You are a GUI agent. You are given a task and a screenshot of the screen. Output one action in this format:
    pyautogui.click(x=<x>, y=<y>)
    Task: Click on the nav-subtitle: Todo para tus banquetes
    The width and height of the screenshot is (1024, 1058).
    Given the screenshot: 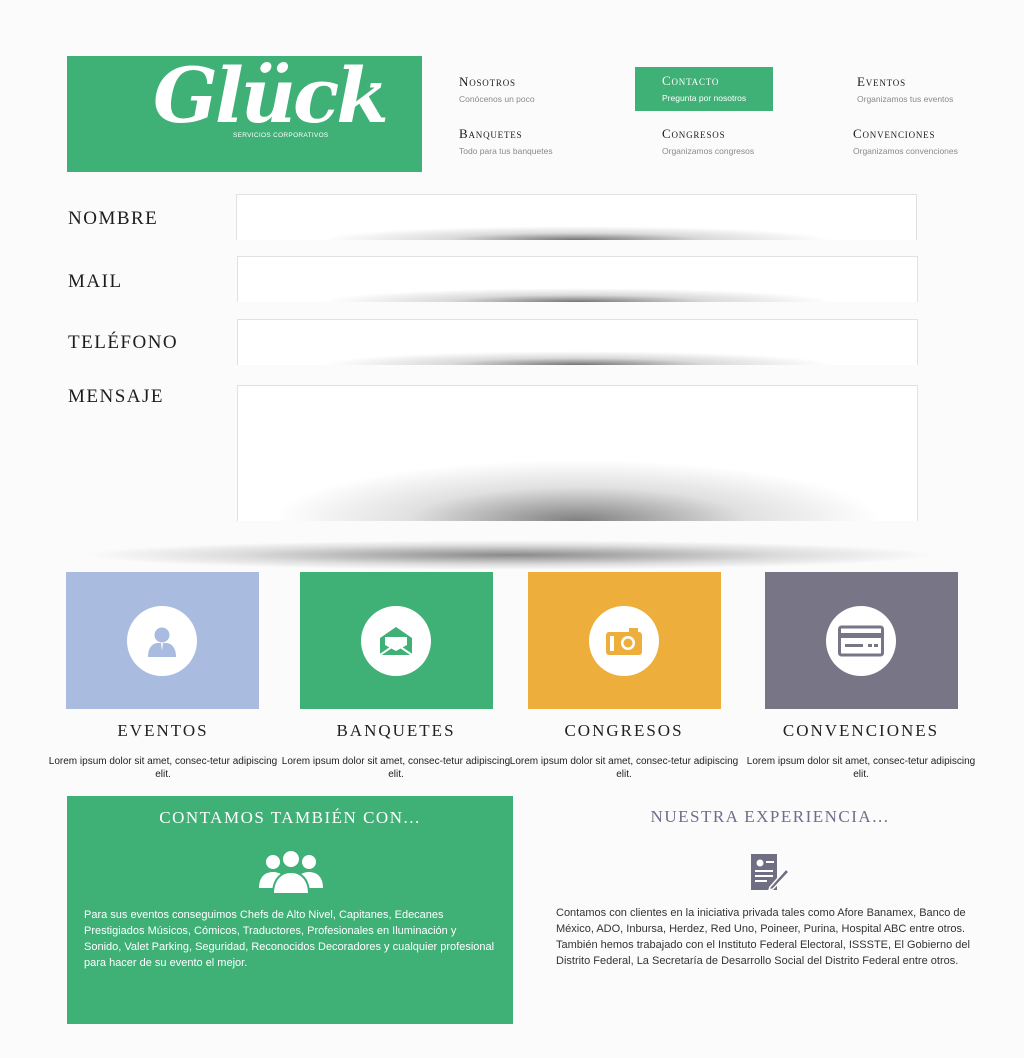 What is the action you would take?
    pyautogui.click(x=506, y=151)
    